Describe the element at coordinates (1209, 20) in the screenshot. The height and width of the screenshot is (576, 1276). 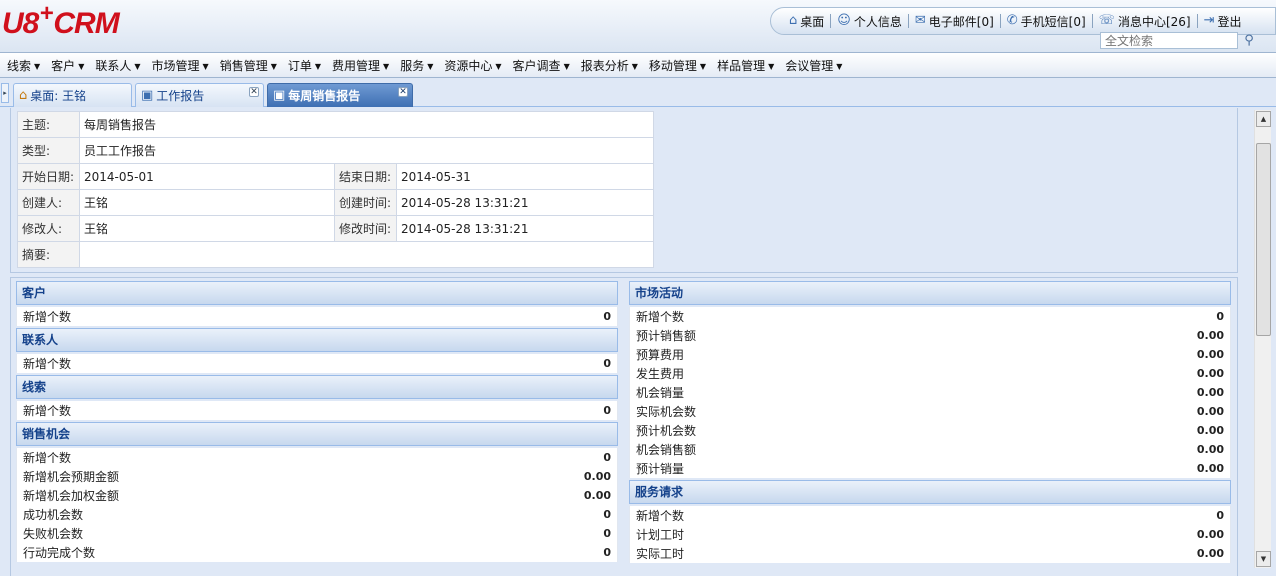
I see `logout-icon: ⇥` at that location.